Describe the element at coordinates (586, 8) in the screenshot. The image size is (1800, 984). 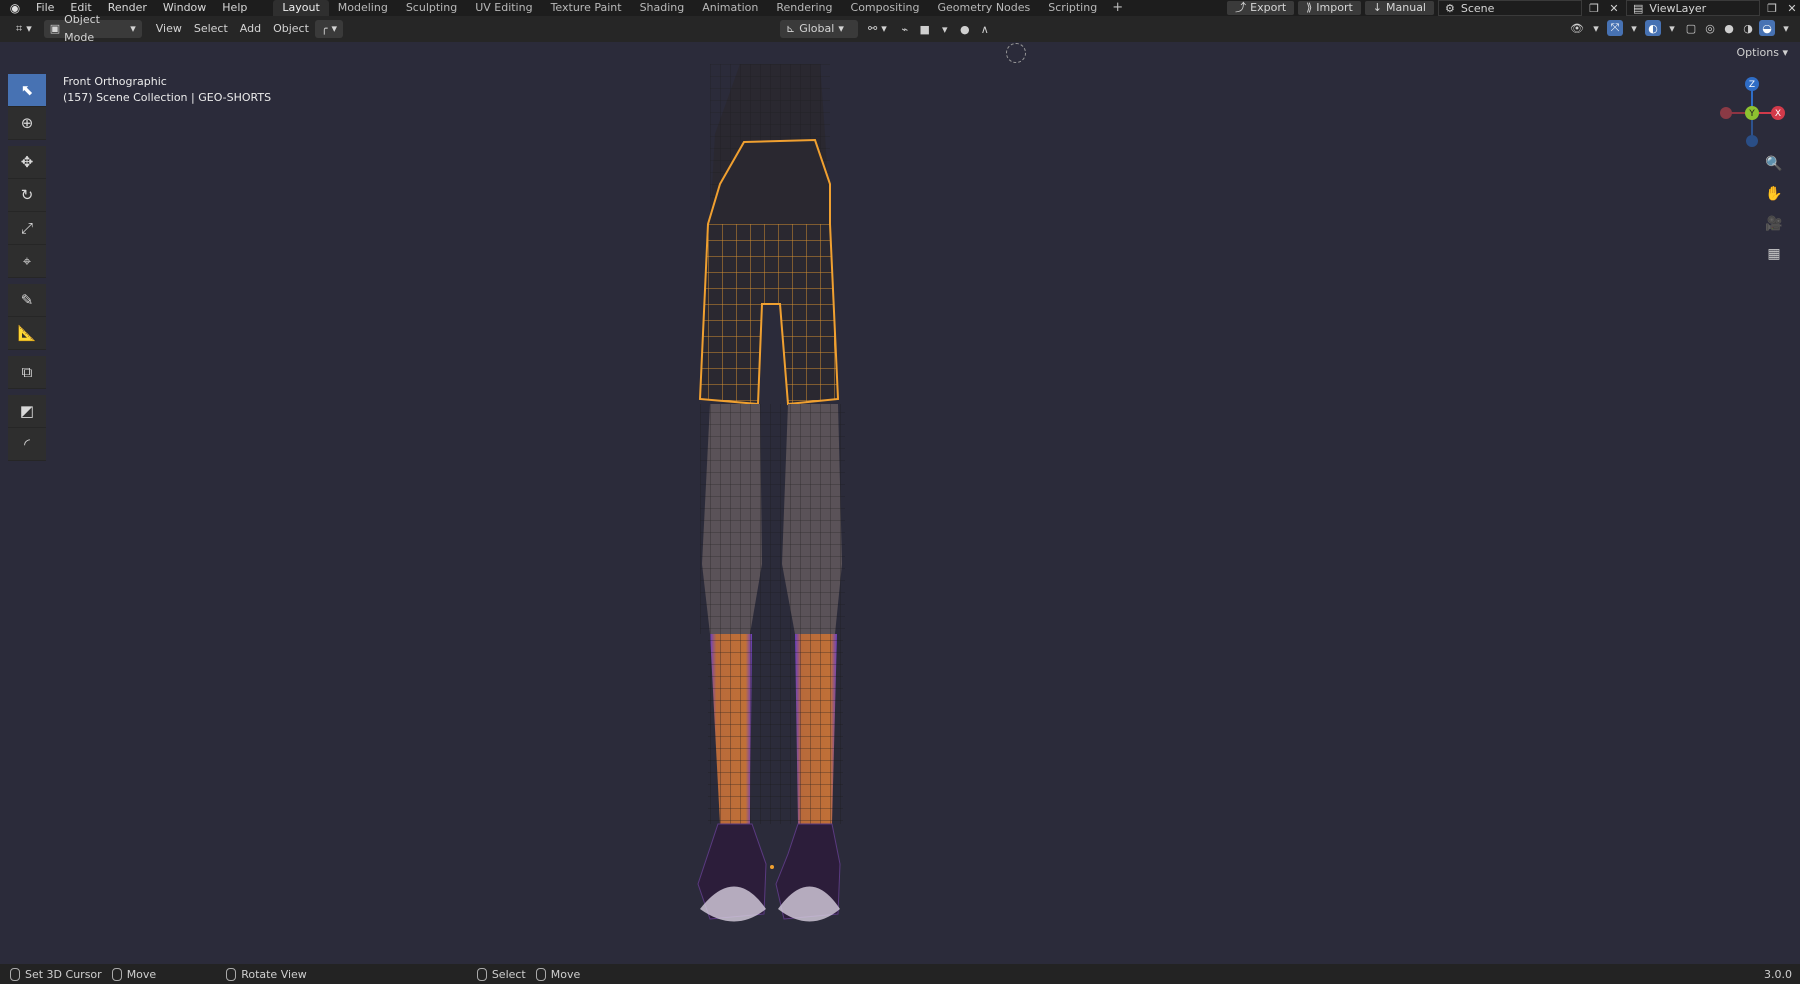
I see `tab-texture-paint: Texture Paint` at that location.